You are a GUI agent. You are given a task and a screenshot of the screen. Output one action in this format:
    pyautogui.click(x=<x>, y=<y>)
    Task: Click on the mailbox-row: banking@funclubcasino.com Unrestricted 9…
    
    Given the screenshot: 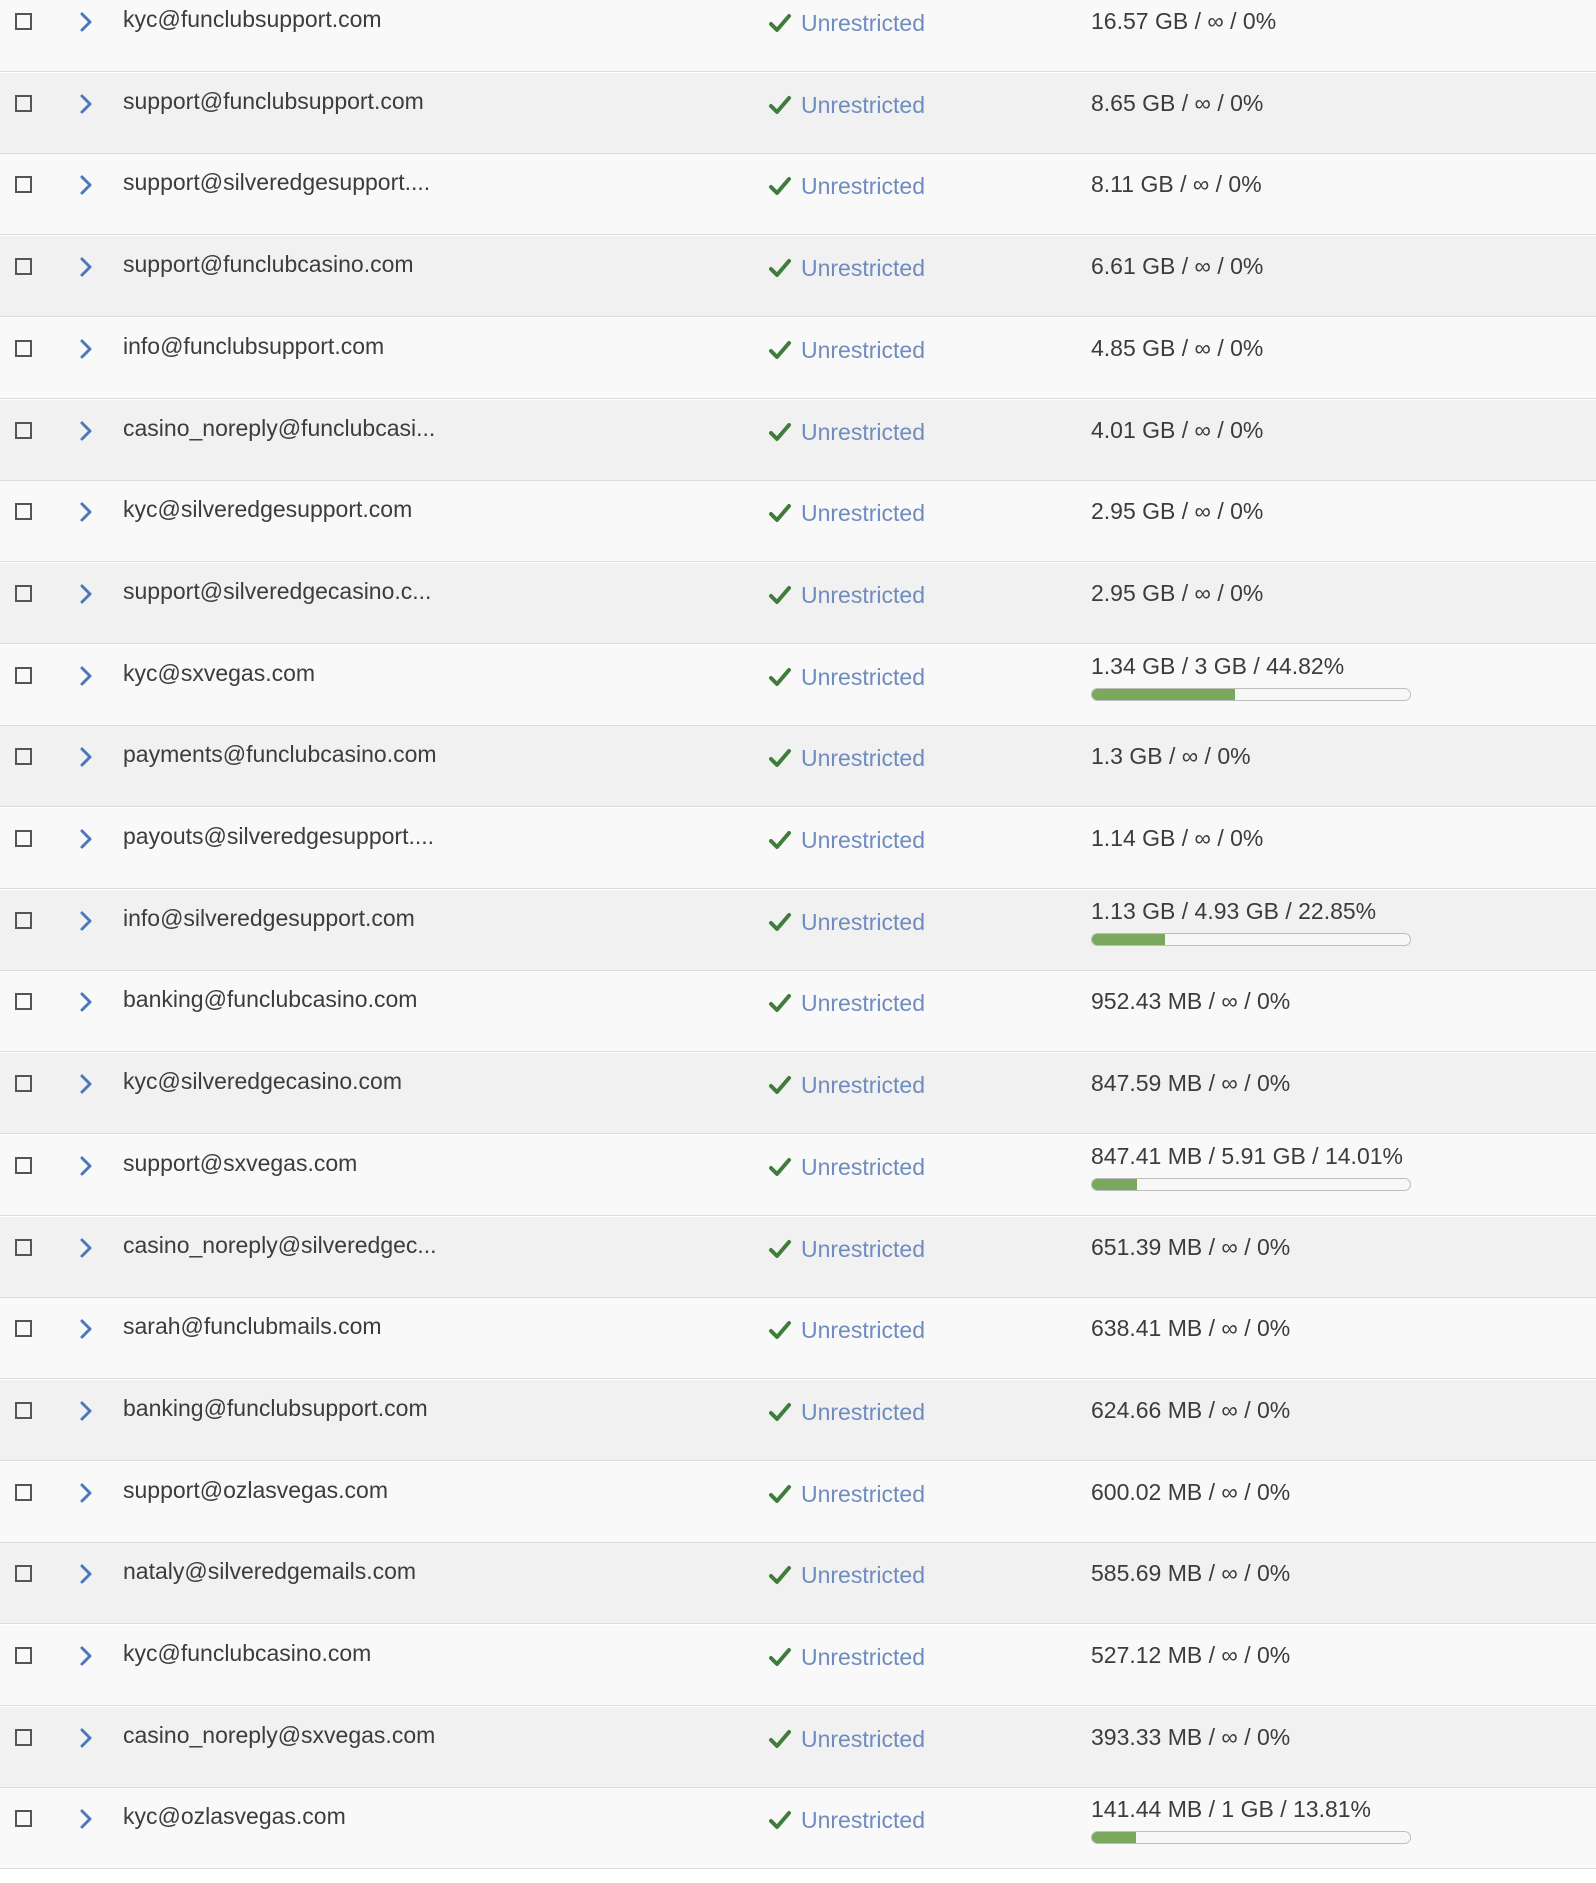 What is the action you would take?
    pyautogui.click(x=798, y=1011)
    